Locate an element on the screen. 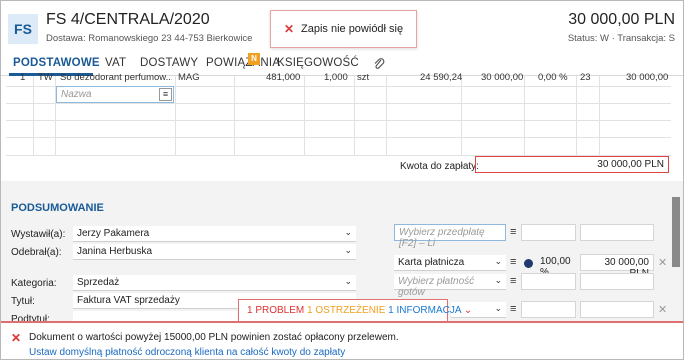  prepayment-menu-icon: ≡ is located at coordinates (513, 232).